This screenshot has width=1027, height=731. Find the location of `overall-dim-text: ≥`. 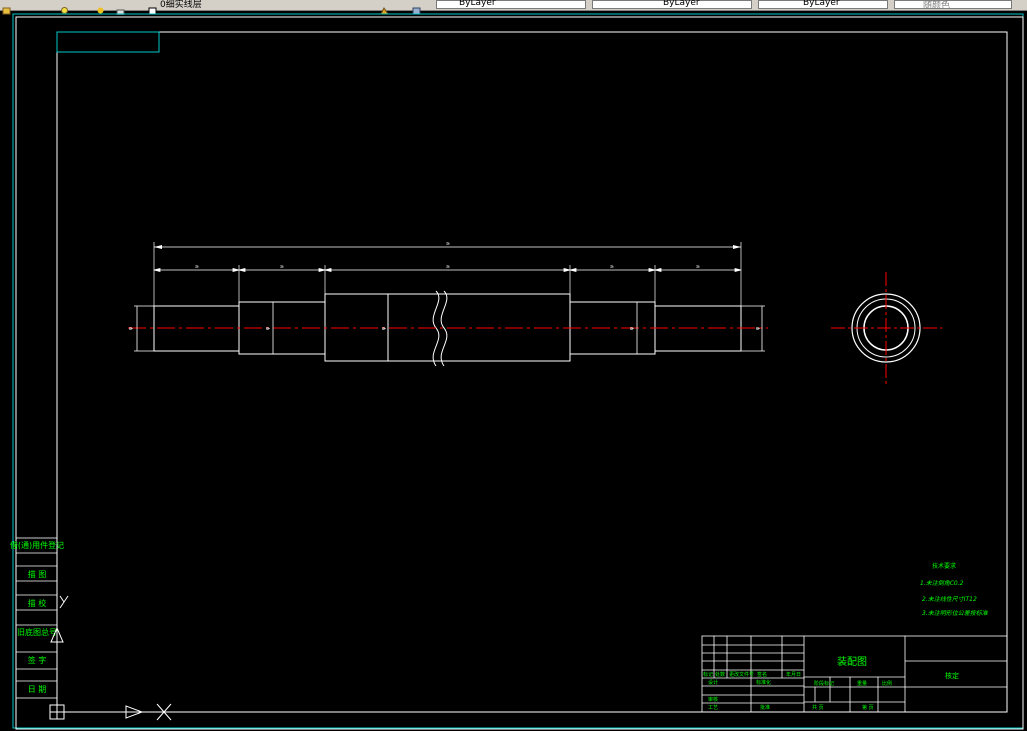

overall-dim-text: ≥ is located at coordinates (448, 244).